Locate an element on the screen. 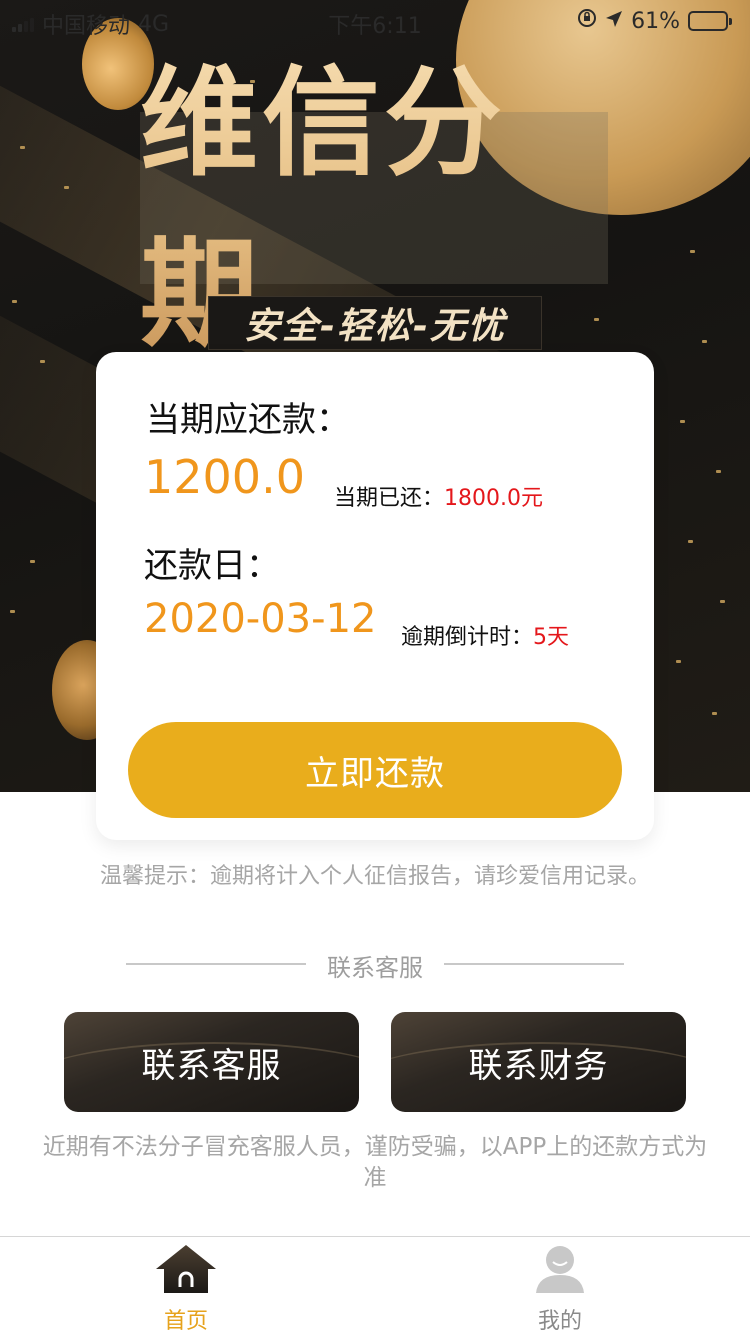 Image resolution: width=750 pixels, height=1334 pixels. battery-percent: 61% is located at coordinates (655, 21).